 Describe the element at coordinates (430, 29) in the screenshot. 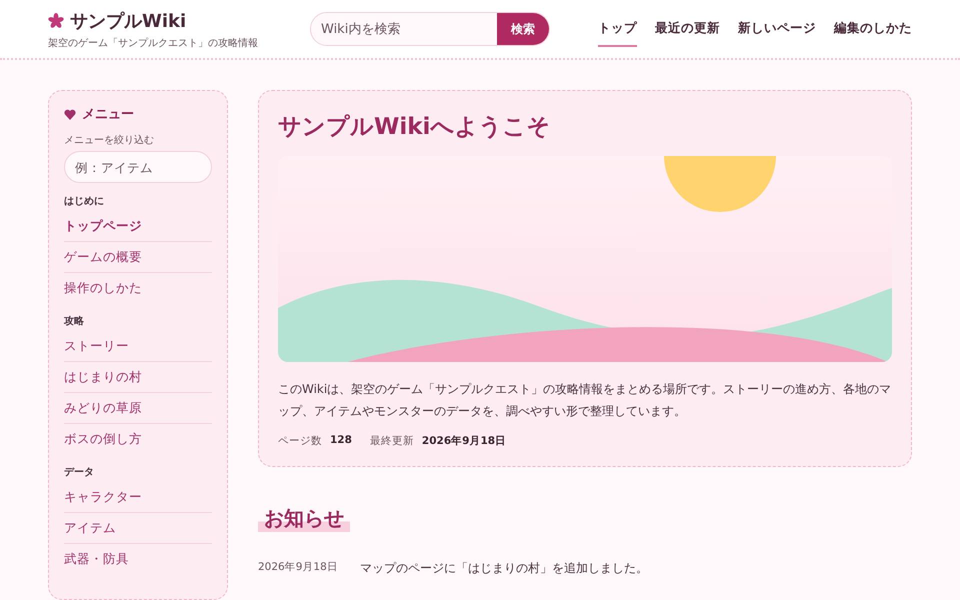

I see `search-field: Wiki内を検索 検索` at that location.